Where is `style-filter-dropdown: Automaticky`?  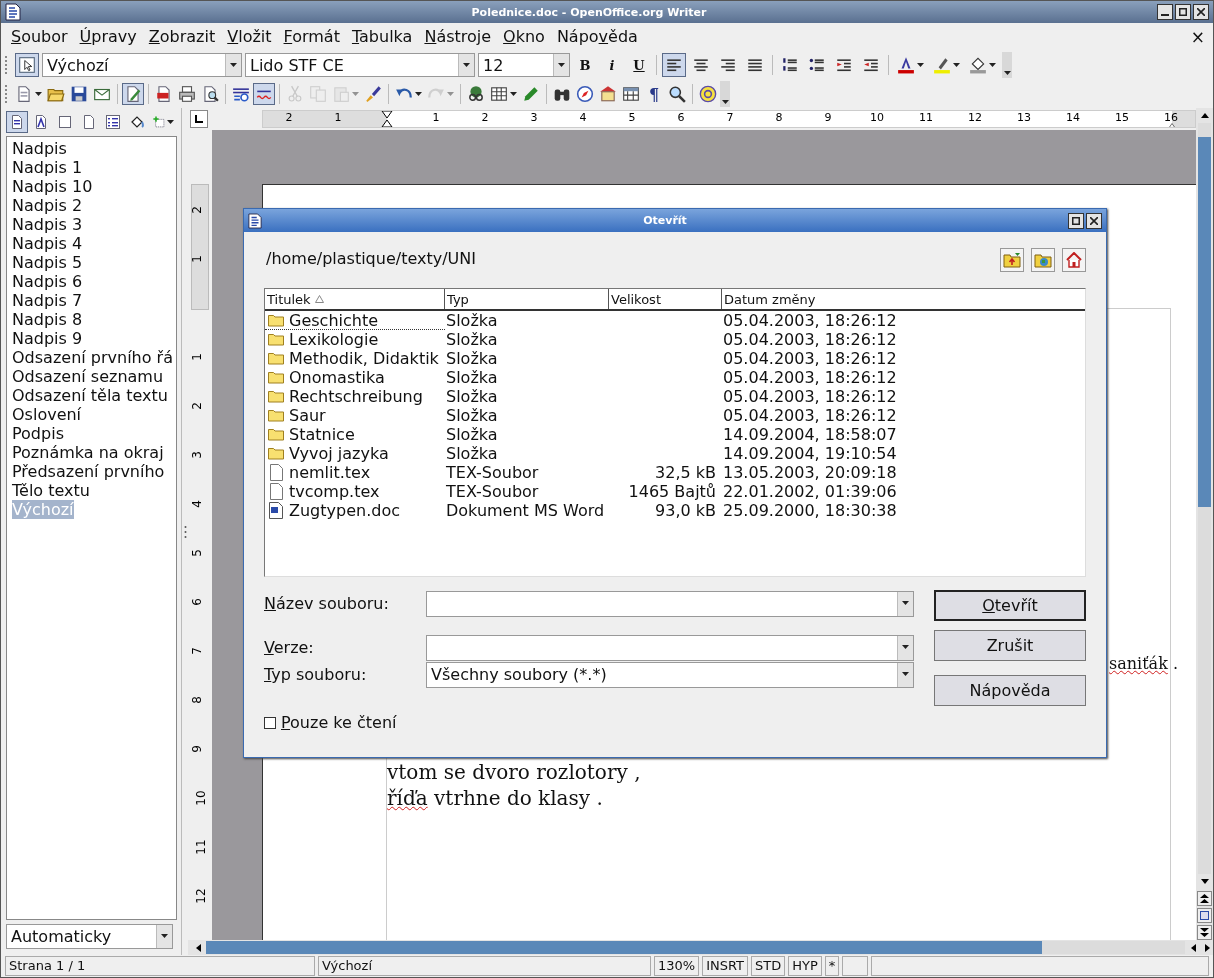 style-filter-dropdown: Automaticky is located at coordinates (89, 936).